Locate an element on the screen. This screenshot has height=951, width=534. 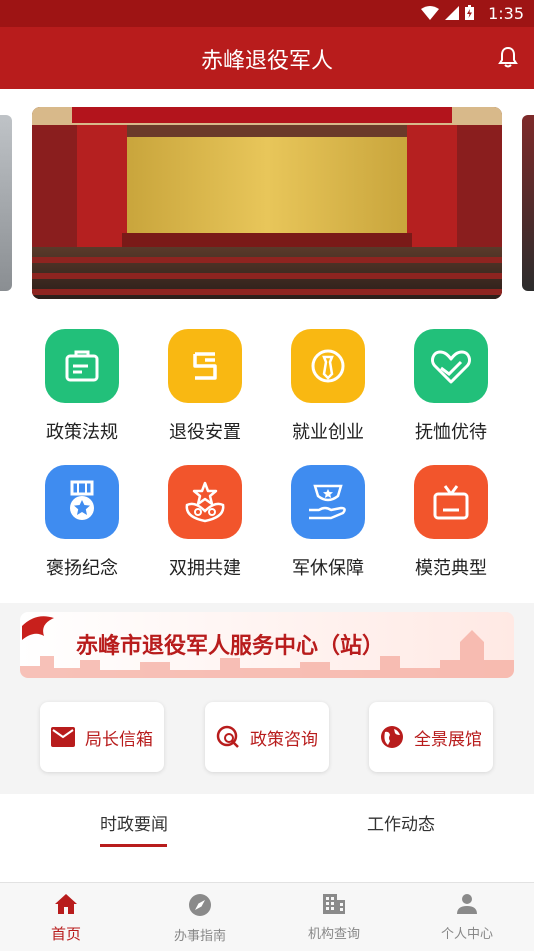
status-bar: 1:35 is located at coordinates (267, 13).